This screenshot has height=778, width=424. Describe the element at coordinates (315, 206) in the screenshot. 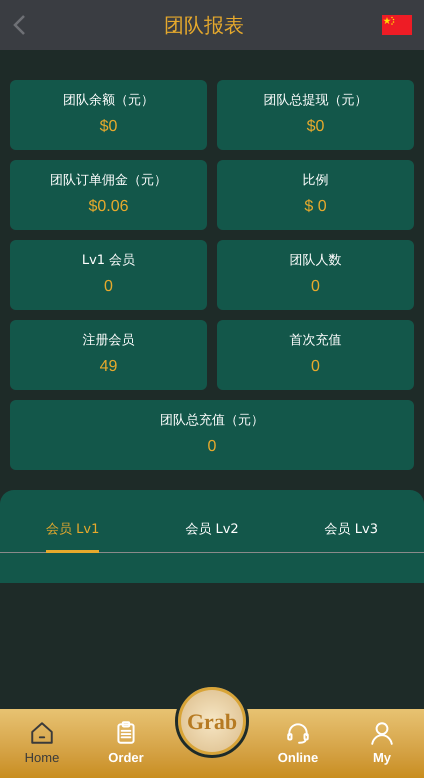

I see `stat-value: $ 0` at that location.